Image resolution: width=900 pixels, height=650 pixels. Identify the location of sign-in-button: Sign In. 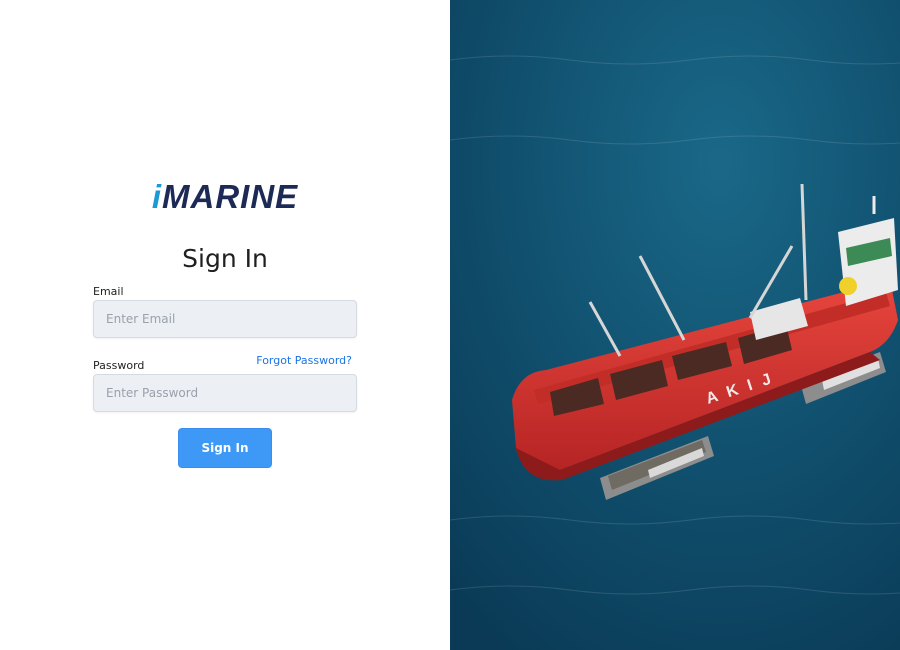
(225, 448).